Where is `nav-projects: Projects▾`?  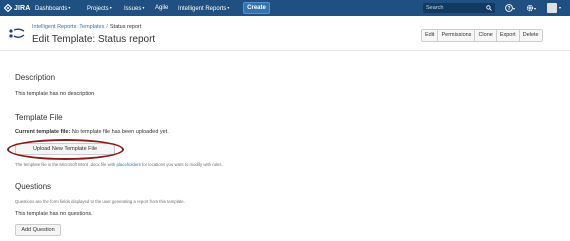
nav-projects: Projects▾ is located at coordinates (99, 8).